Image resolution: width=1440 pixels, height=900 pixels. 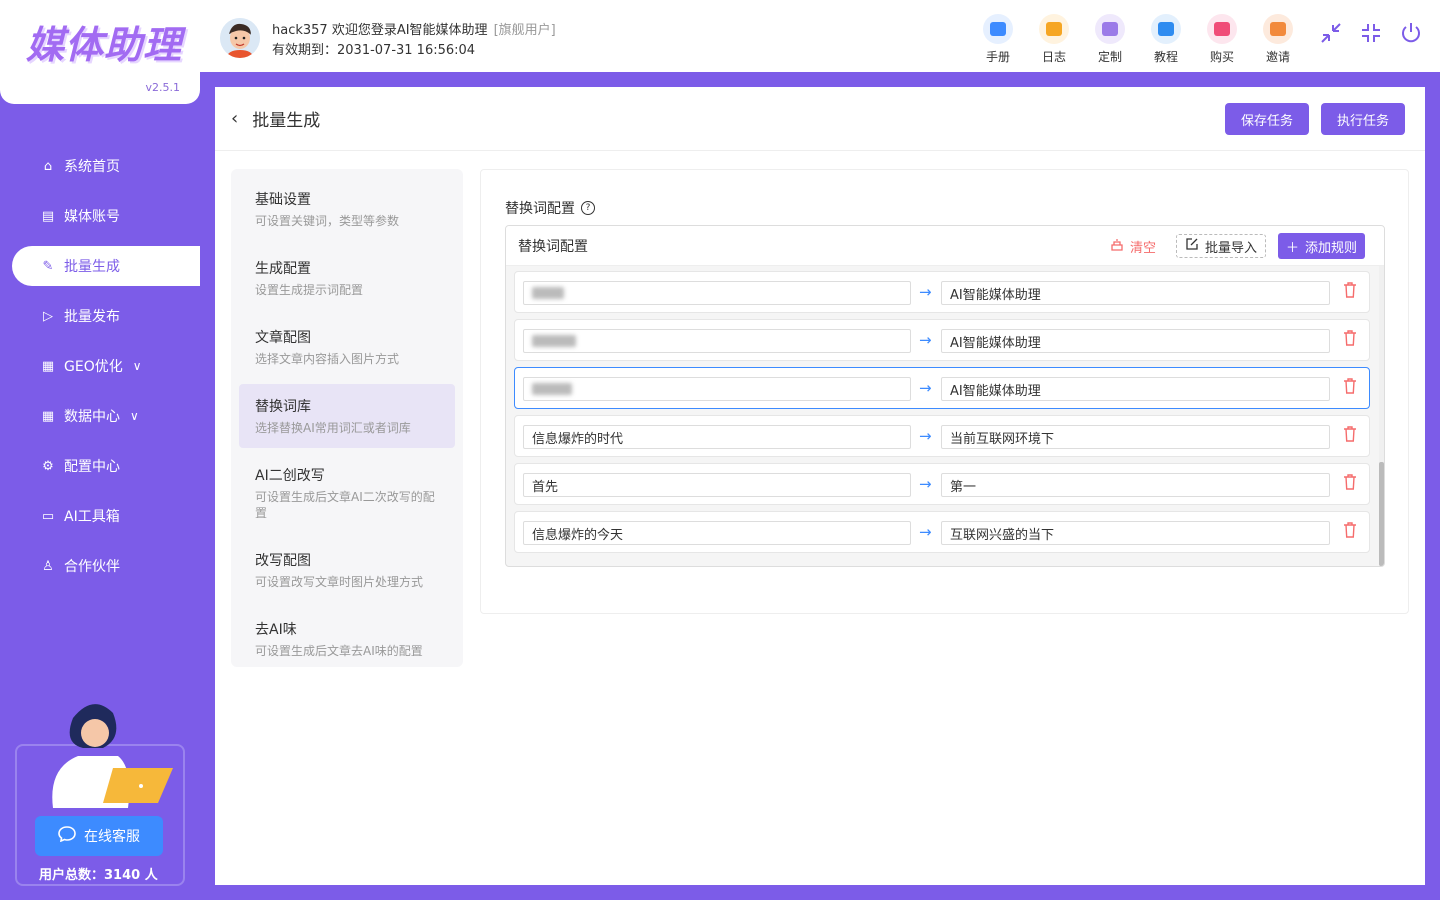 I want to click on help-icon: ?, so click(x=588, y=208).